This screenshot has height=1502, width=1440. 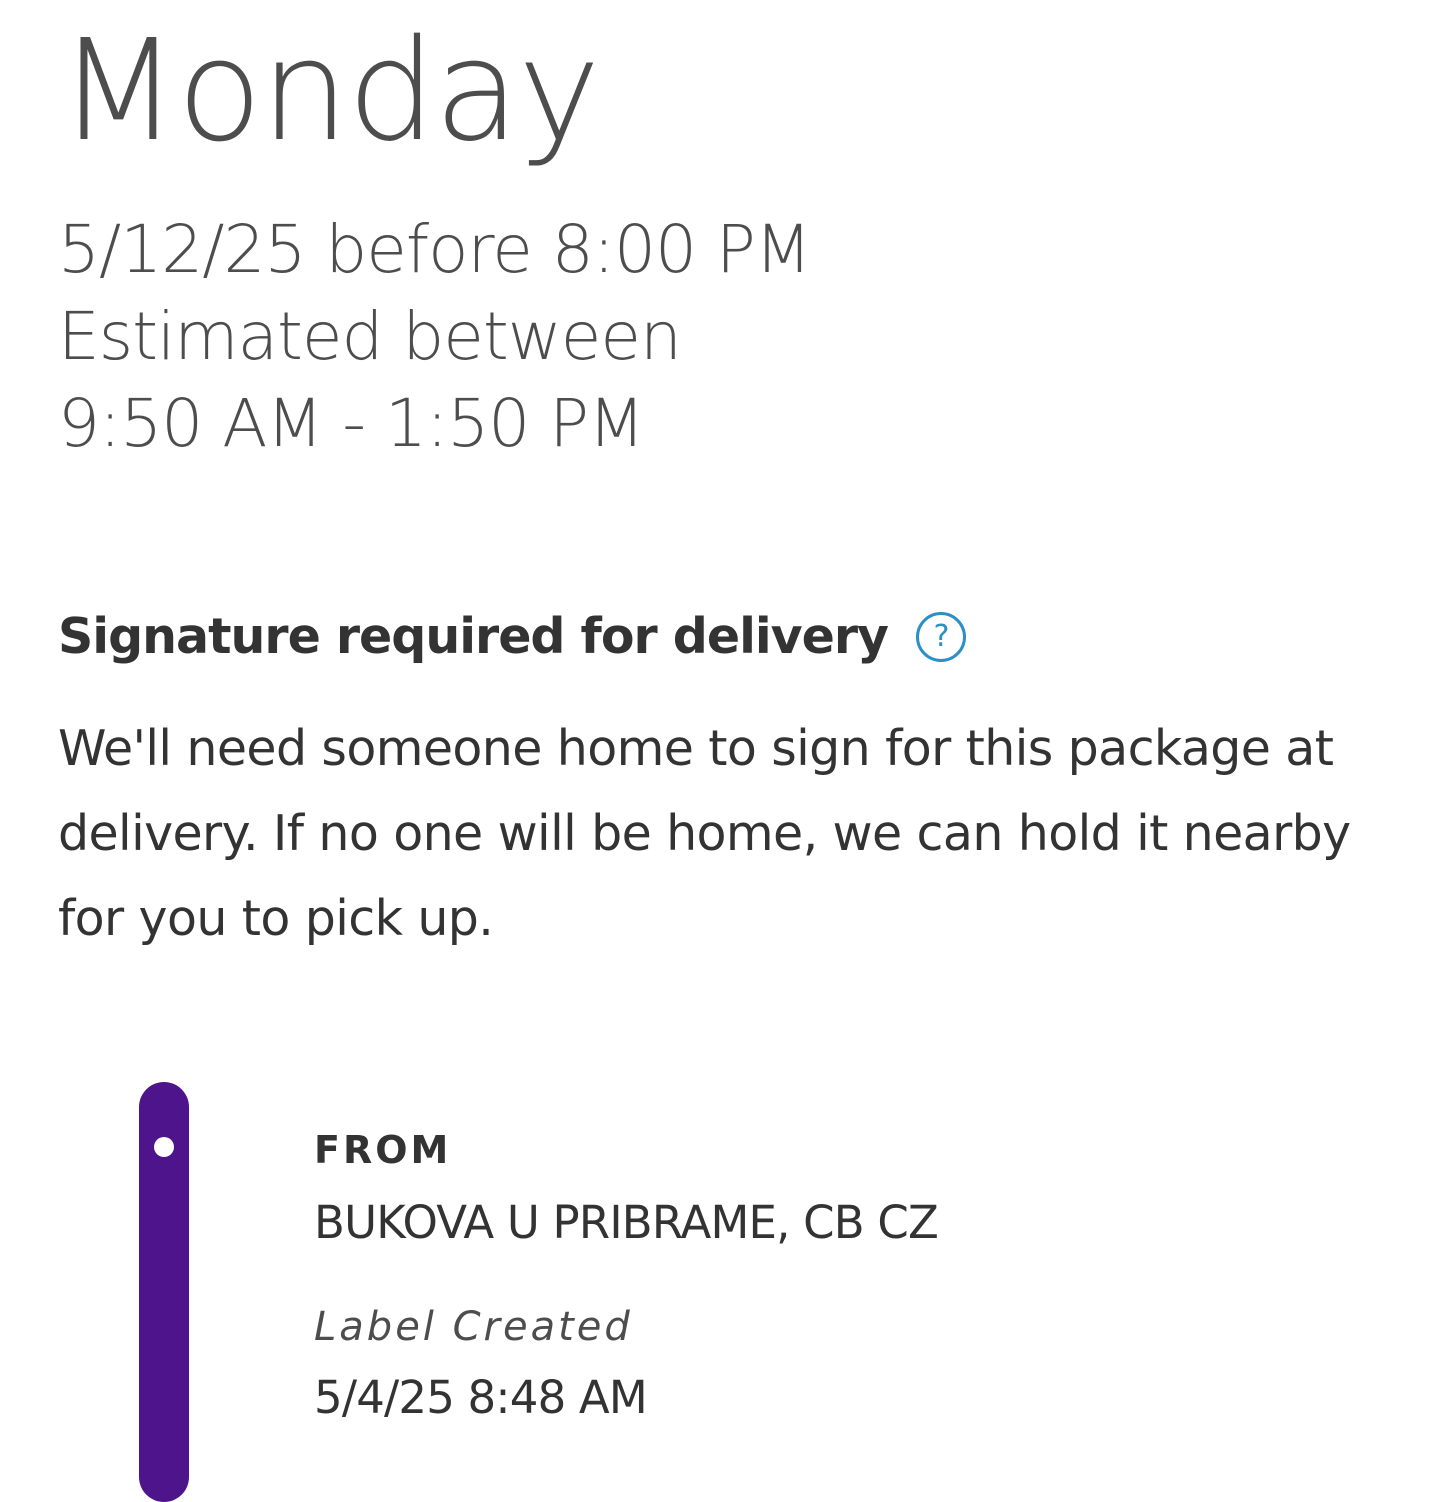 What do you see at coordinates (473, 636) in the screenshot?
I see `signature-heading: Signature required for delivery` at bounding box center [473, 636].